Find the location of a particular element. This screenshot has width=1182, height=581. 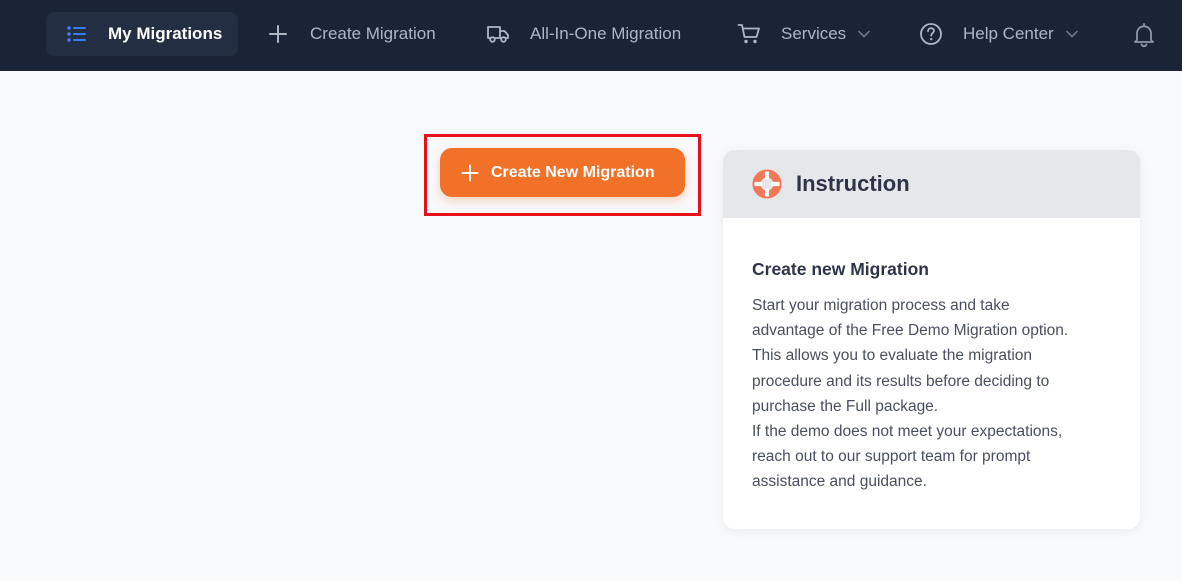

nav-all-in-one-migration: All-In-One Migration is located at coordinates (583, 34).